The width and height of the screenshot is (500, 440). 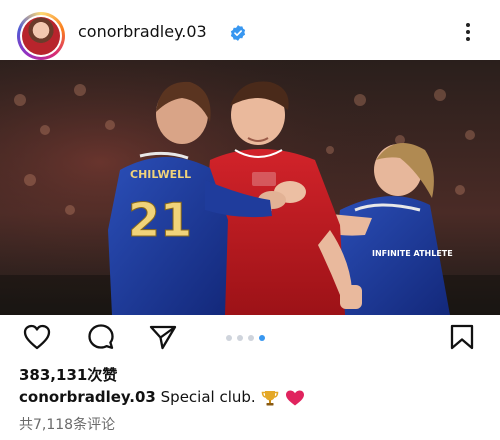 I want to click on svg-text: INFINITE ATHLETE, so click(x=412, y=253).